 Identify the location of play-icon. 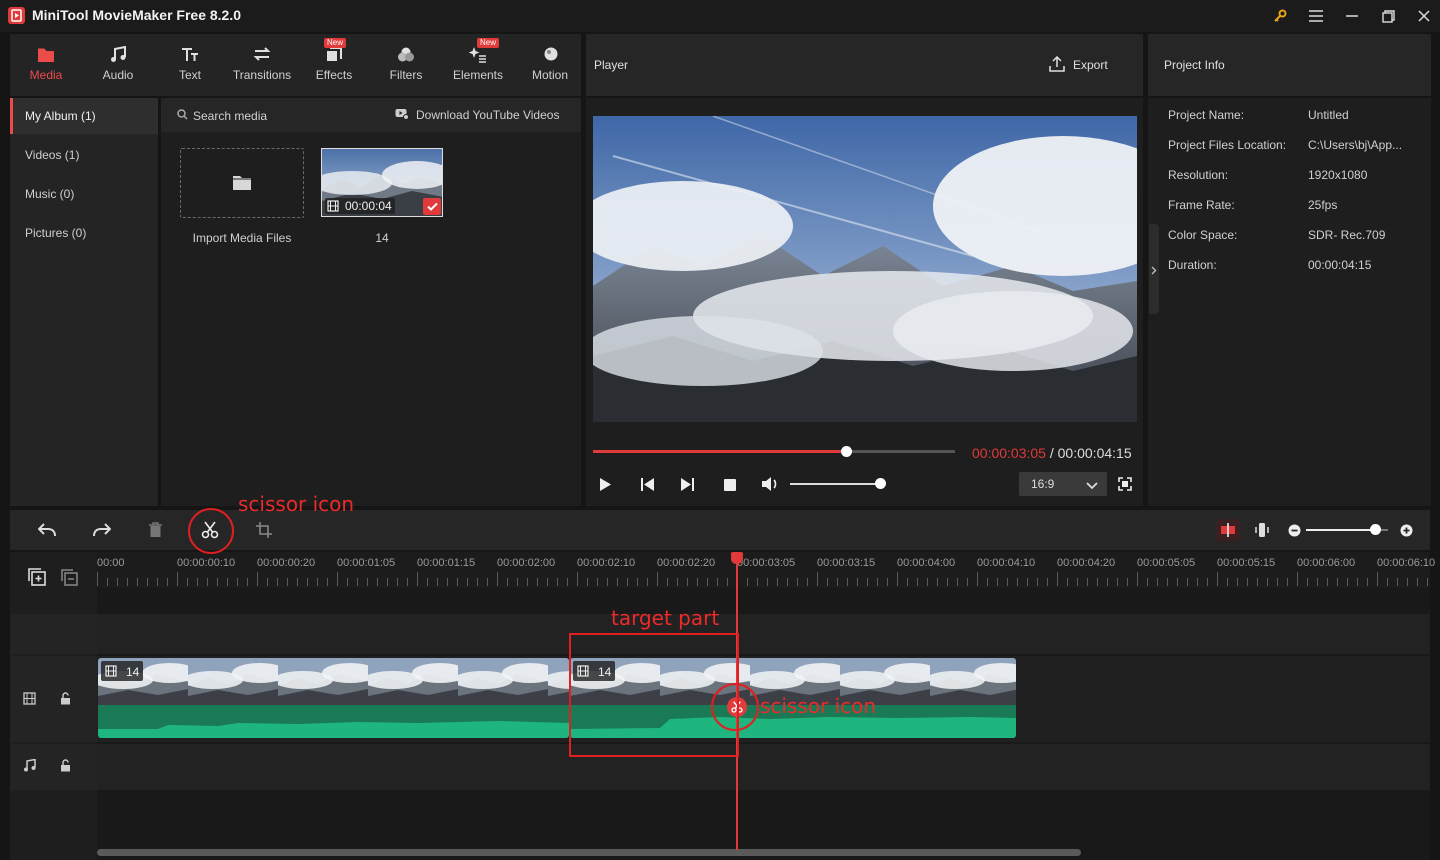
(605, 486).